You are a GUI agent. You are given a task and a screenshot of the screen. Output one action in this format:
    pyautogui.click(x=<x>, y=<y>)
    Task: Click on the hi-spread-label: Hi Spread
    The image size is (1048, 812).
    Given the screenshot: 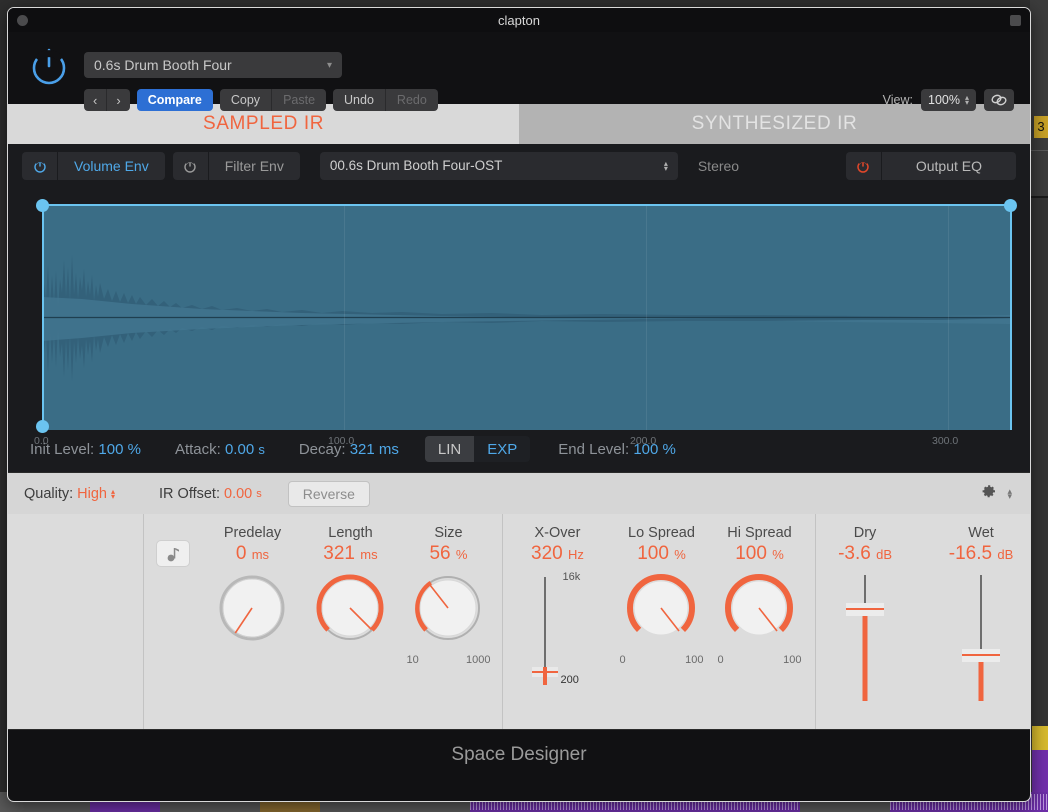 What is the action you would take?
    pyautogui.click(x=759, y=533)
    